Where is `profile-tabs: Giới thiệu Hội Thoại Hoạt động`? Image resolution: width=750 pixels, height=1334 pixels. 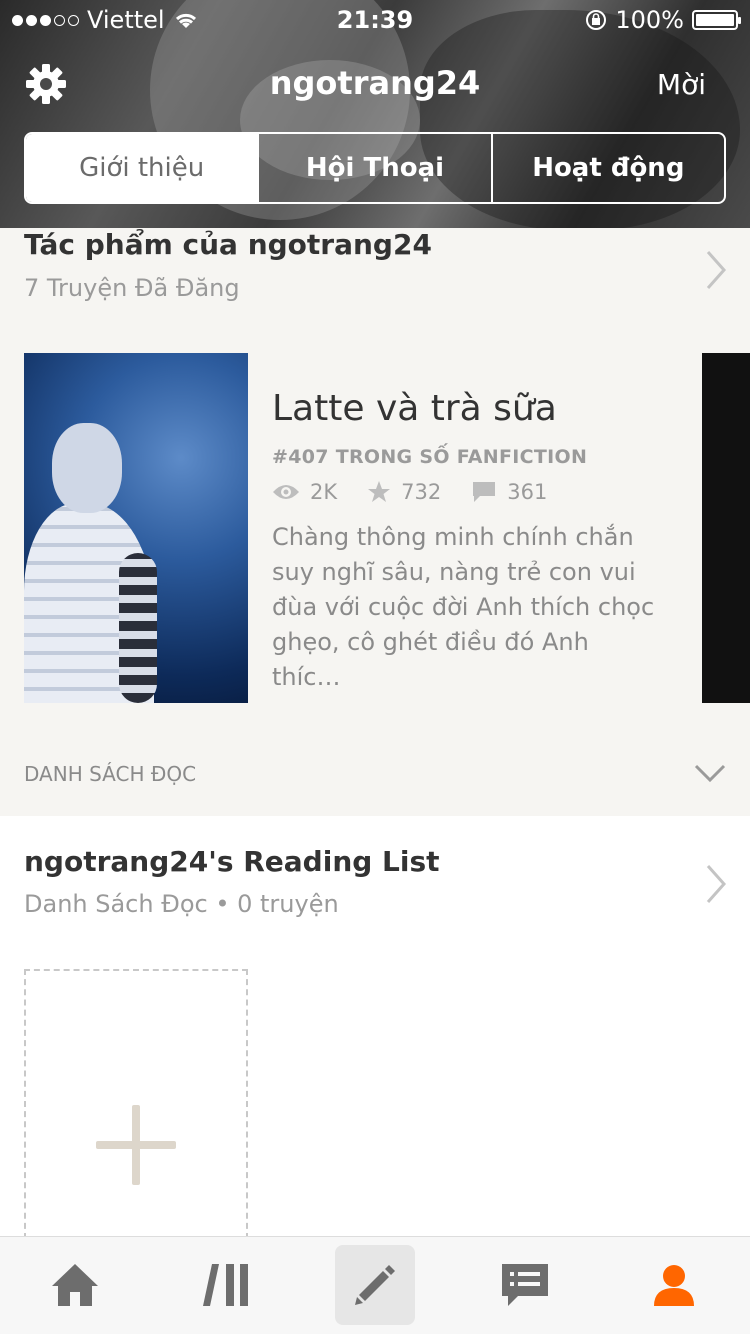
profile-tabs: Giới thiệu Hội Thoại Hoạt động is located at coordinates (375, 168).